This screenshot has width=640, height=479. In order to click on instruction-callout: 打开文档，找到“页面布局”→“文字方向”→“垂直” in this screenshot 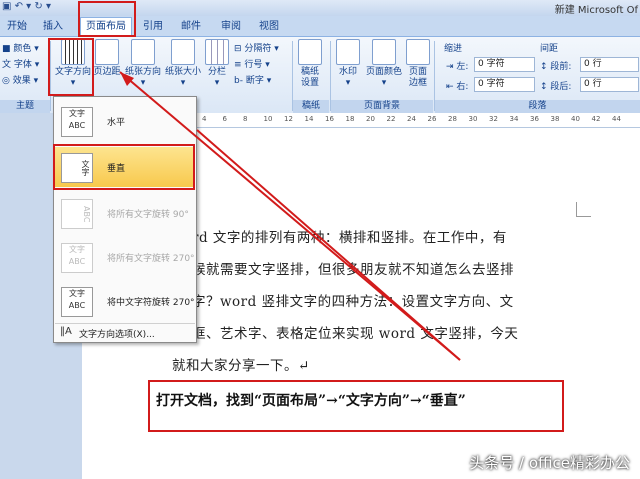, I will do `click(356, 406)`.